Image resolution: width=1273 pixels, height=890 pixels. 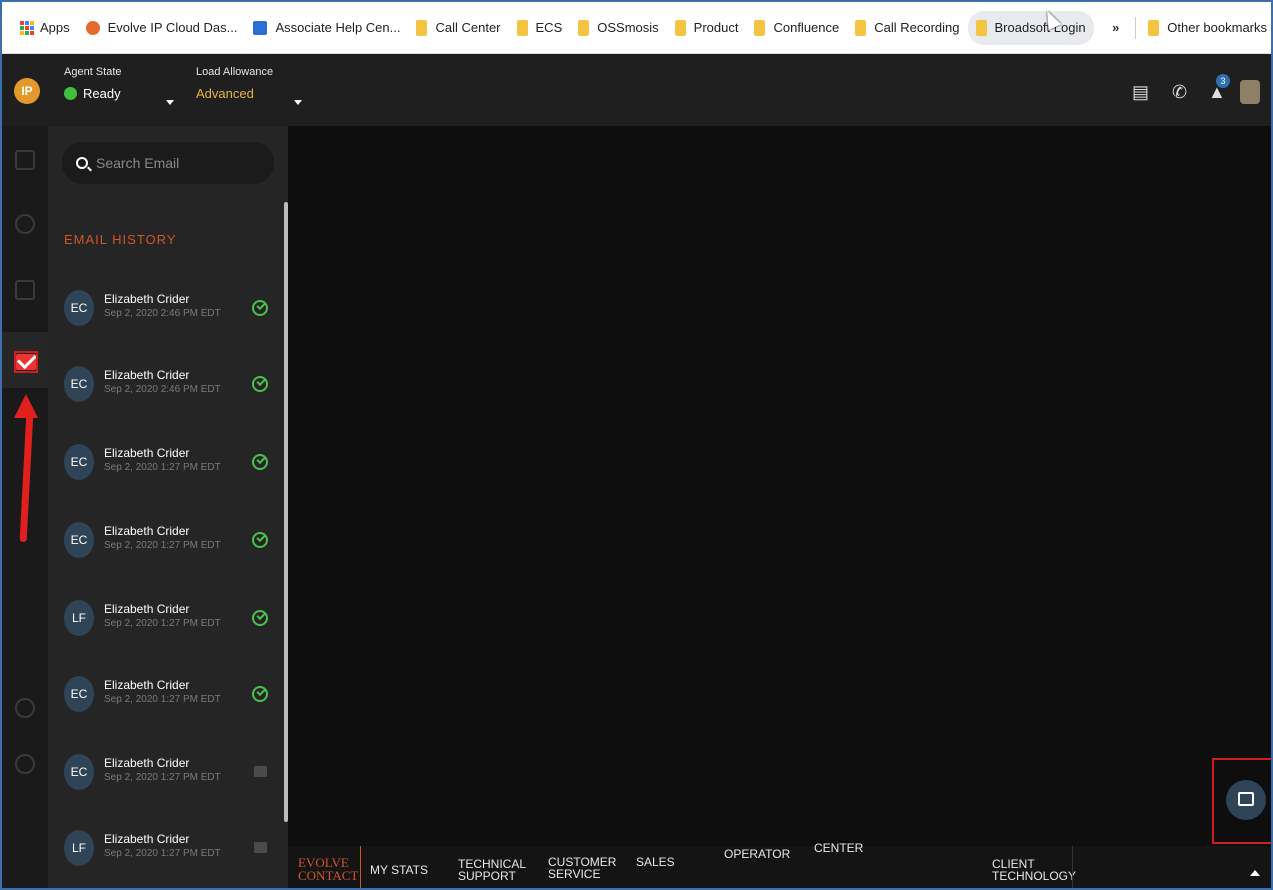 I want to click on nav-sales: SALES, so click(x=655, y=862).